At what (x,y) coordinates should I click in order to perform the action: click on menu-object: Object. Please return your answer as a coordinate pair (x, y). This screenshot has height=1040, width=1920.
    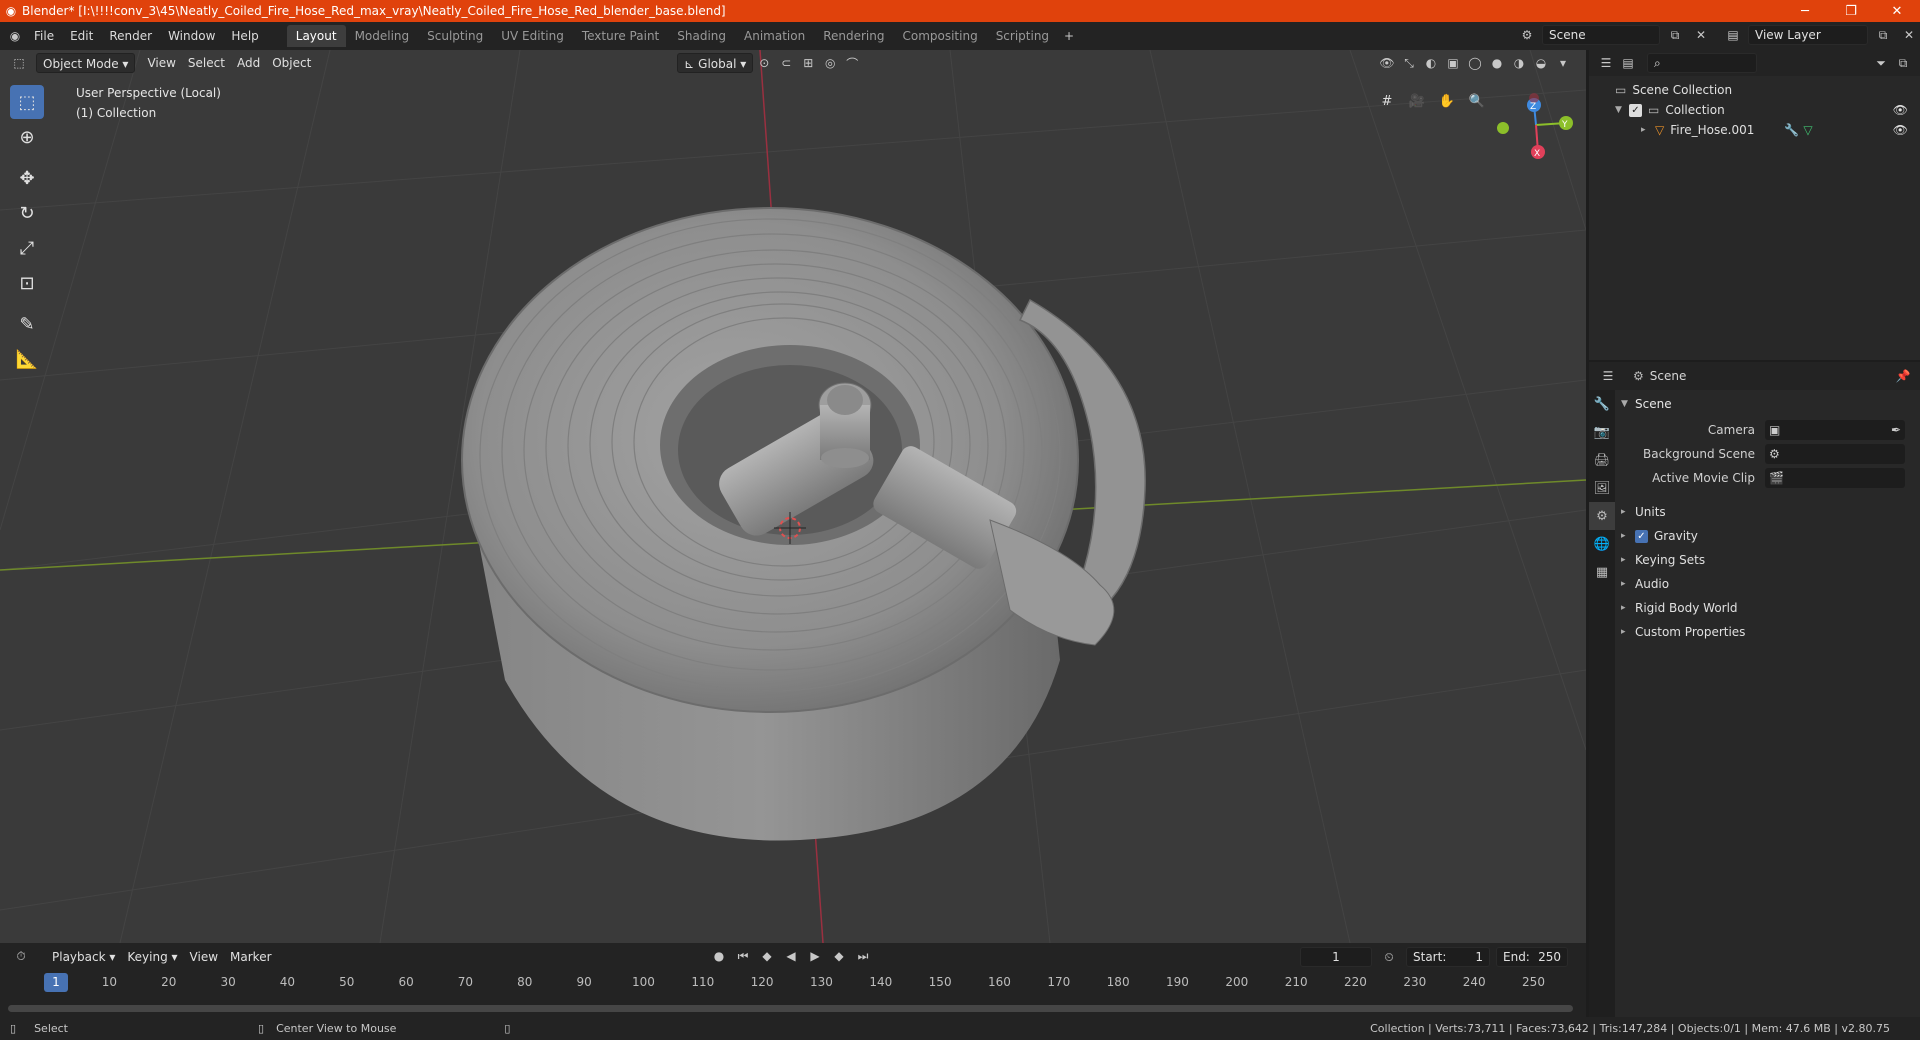
    Looking at the image, I should click on (291, 63).